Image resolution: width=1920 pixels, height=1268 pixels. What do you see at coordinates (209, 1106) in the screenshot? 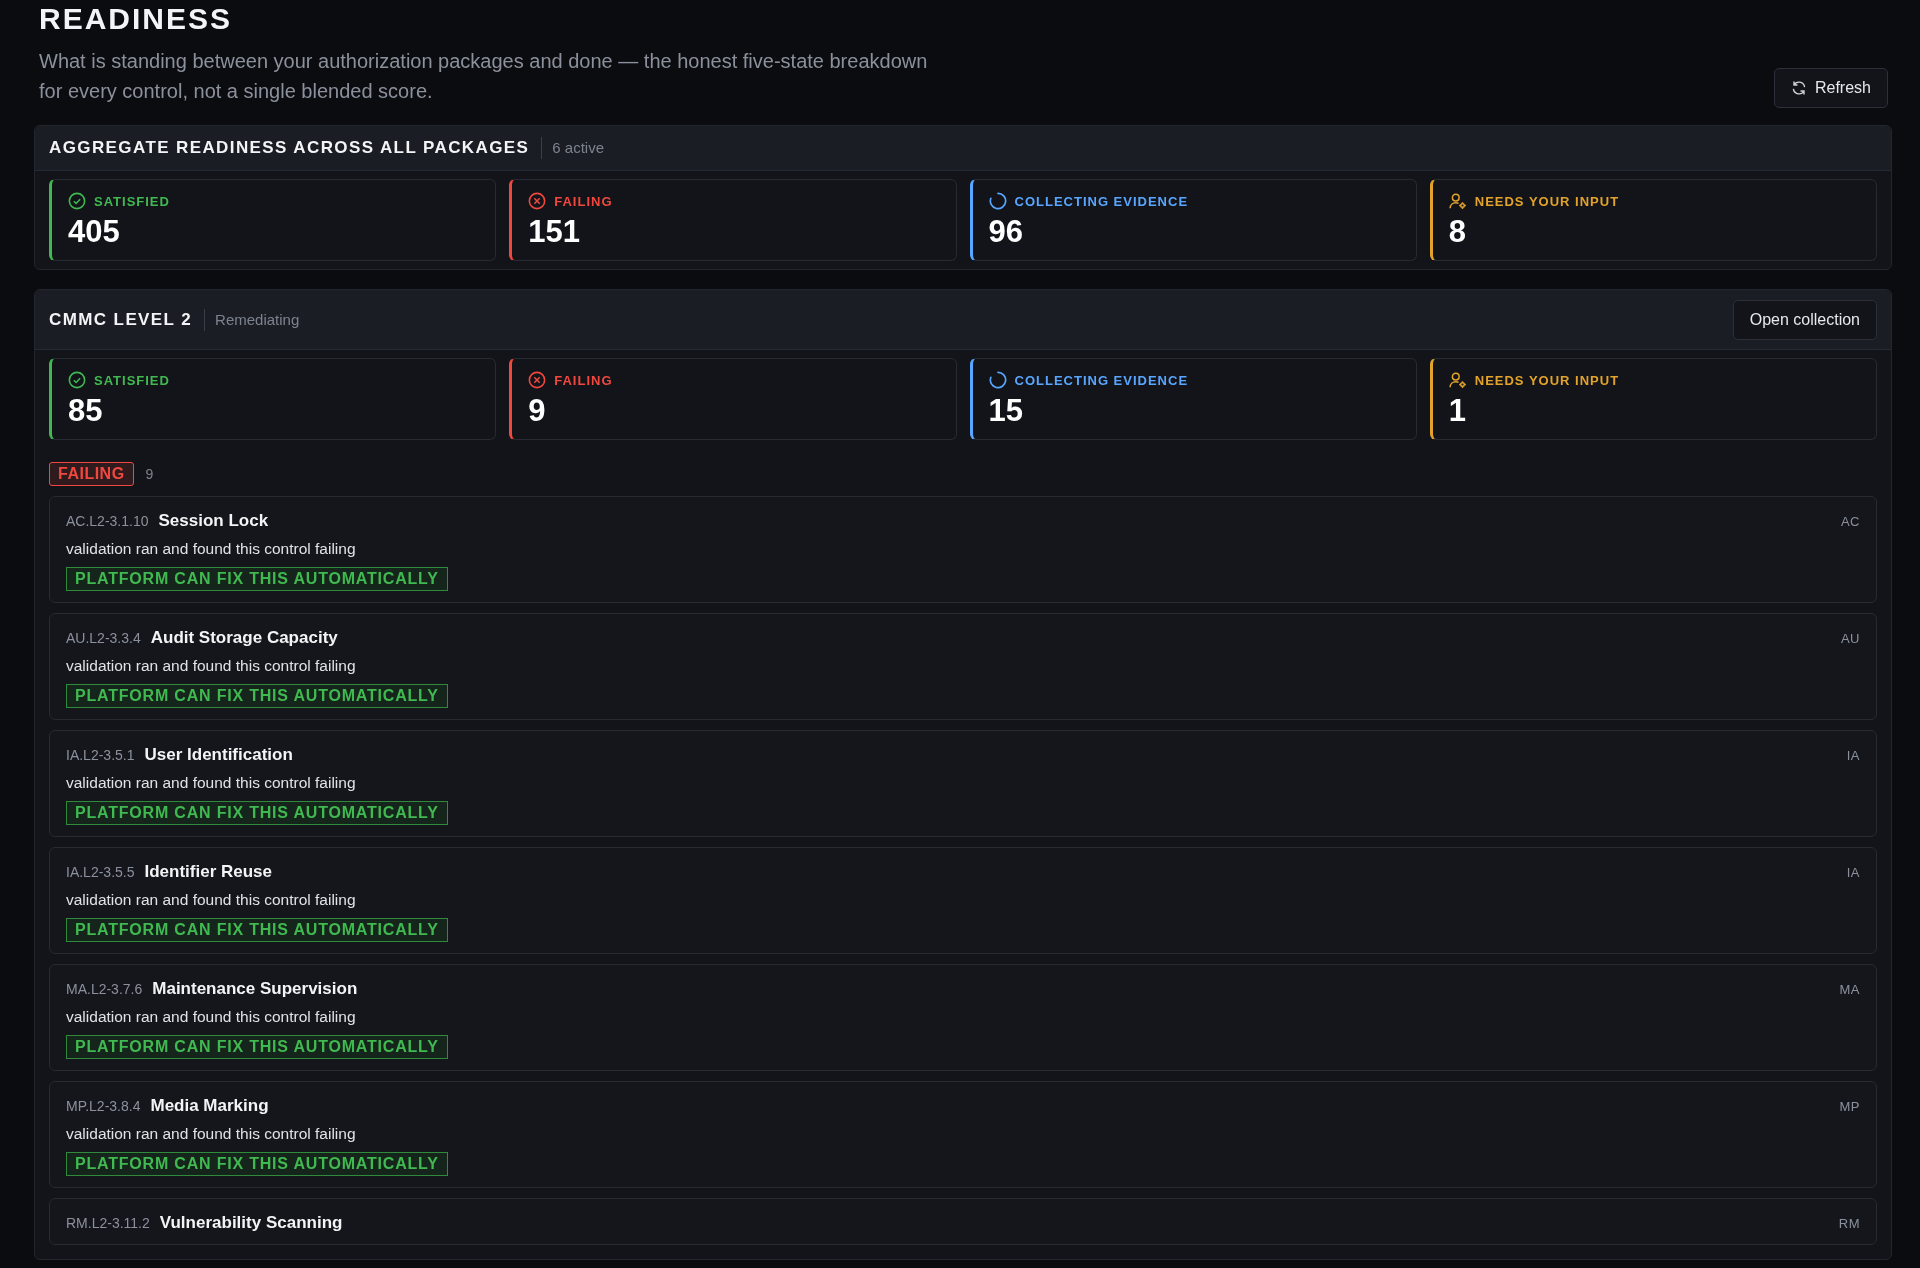
I see `control-name: Media Marking` at bounding box center [209, 1106].